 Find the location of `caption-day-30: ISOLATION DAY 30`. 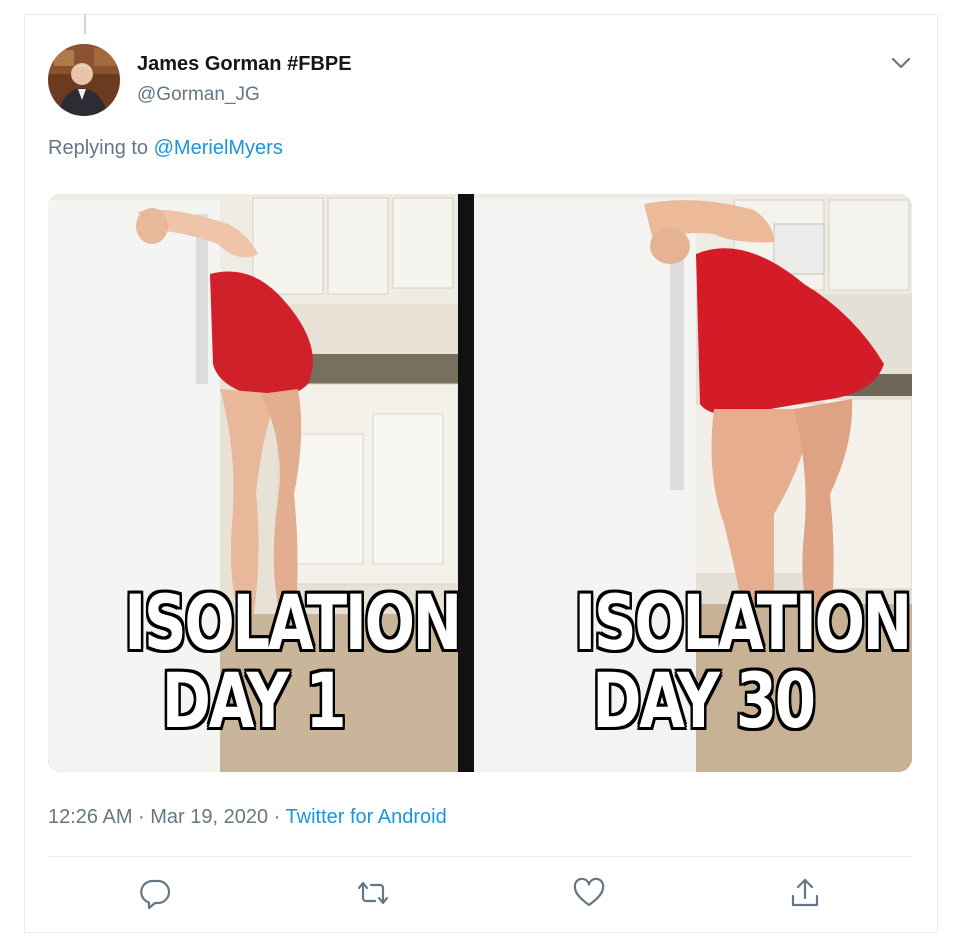

caption-day-30: ISOLATION DAY 30 is located at coordinates (743, 661).